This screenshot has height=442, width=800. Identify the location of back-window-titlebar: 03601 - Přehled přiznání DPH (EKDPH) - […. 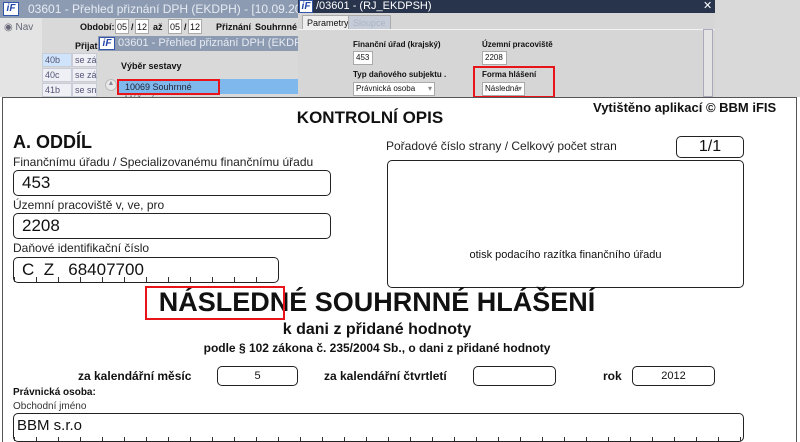
(150, 9).